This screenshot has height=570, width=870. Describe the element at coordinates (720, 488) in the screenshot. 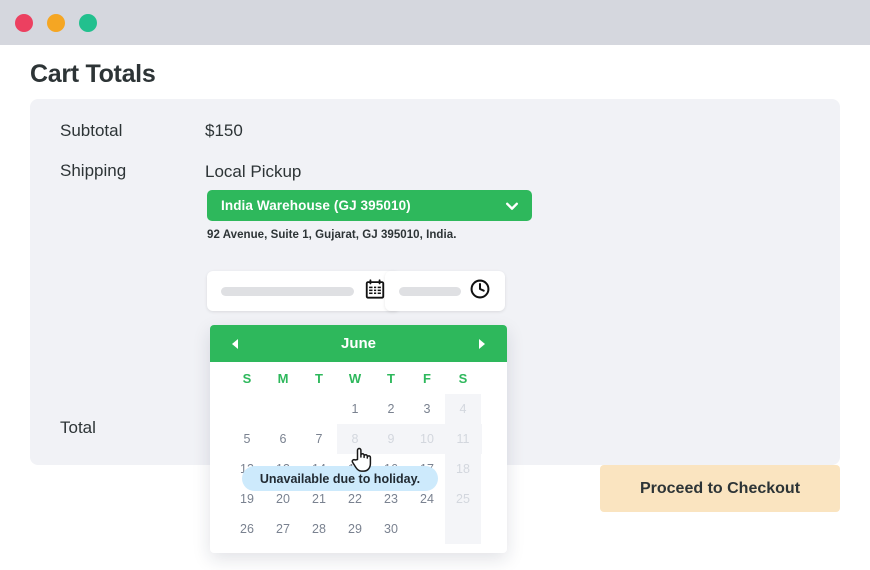

I see `proceed-to-checkout-button: Proceed to Checkout` at that location.